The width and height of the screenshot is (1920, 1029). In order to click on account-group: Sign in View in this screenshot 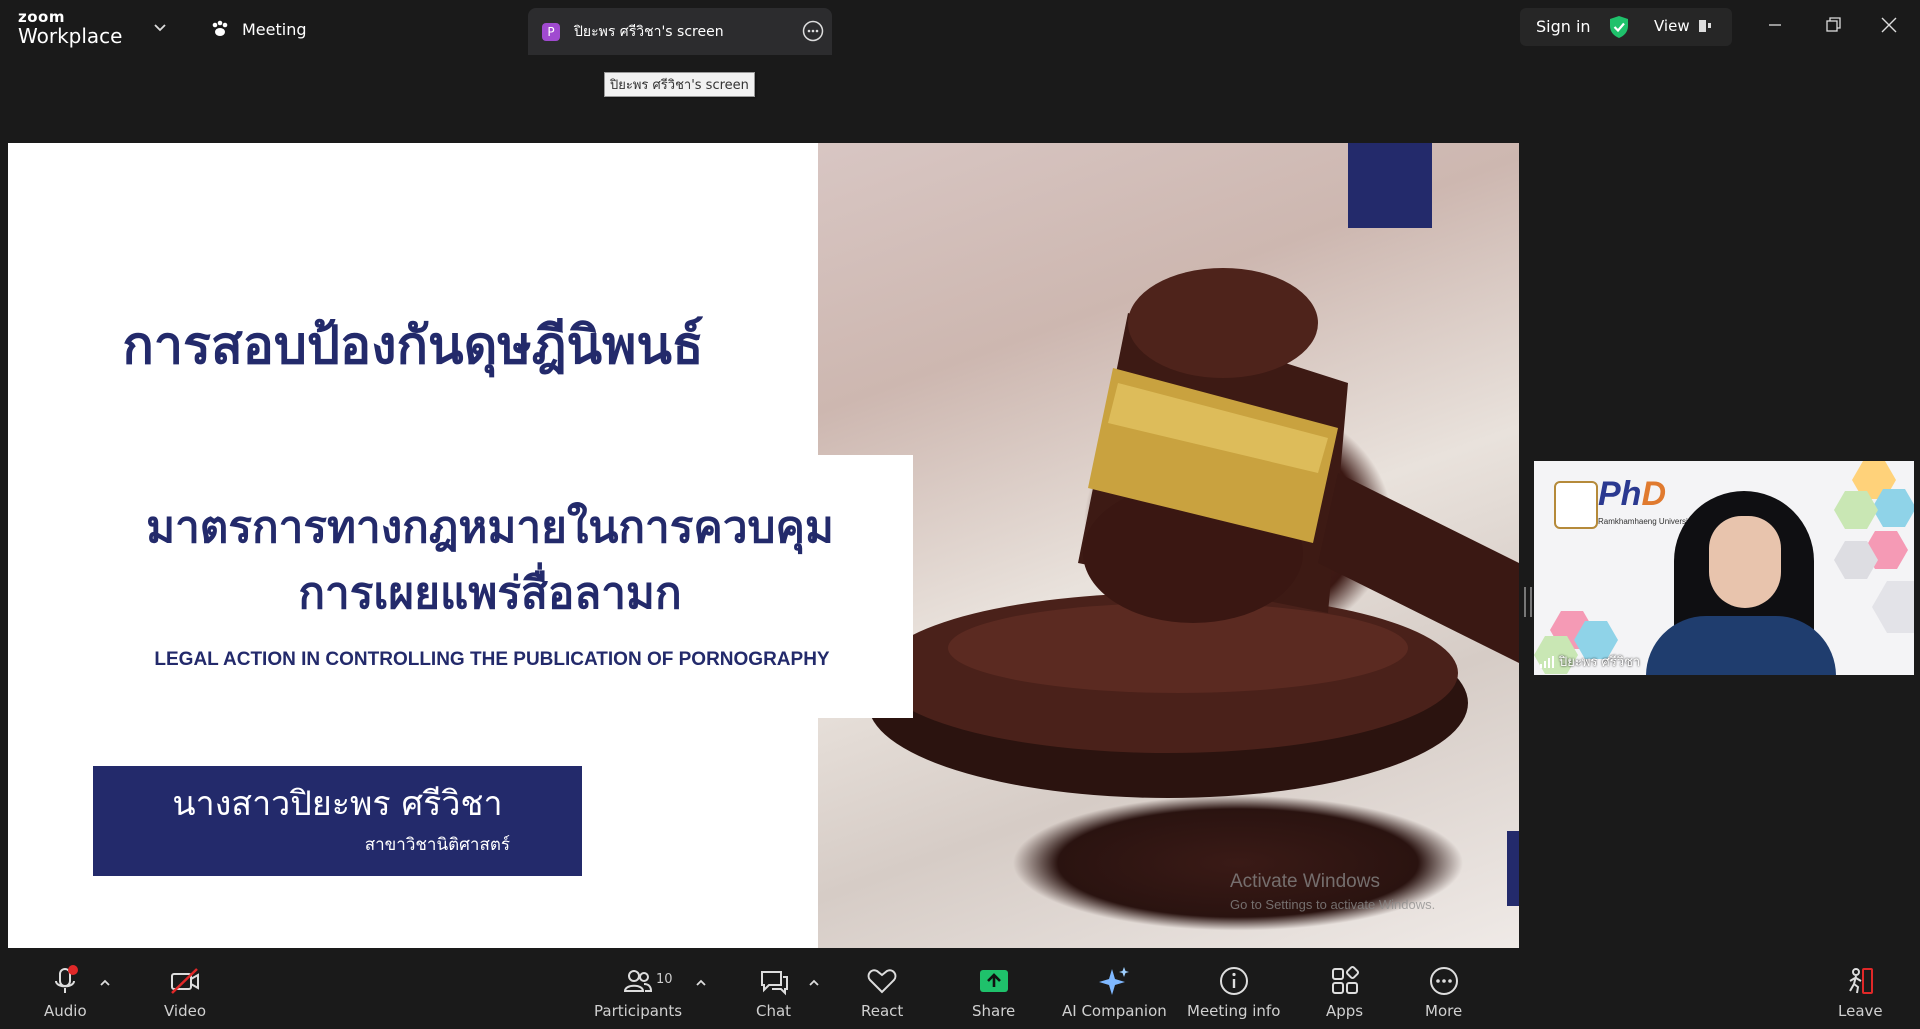, I will do `click(1626, 27)`.